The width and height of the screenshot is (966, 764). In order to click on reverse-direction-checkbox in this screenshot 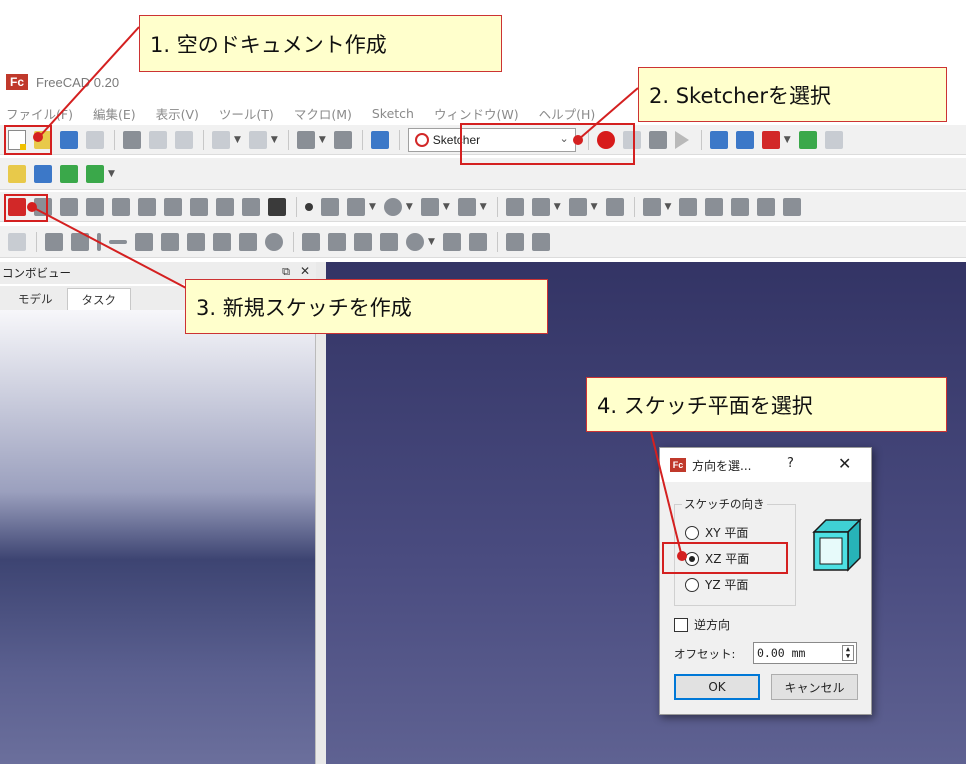, I will do `click(681, 624)`.